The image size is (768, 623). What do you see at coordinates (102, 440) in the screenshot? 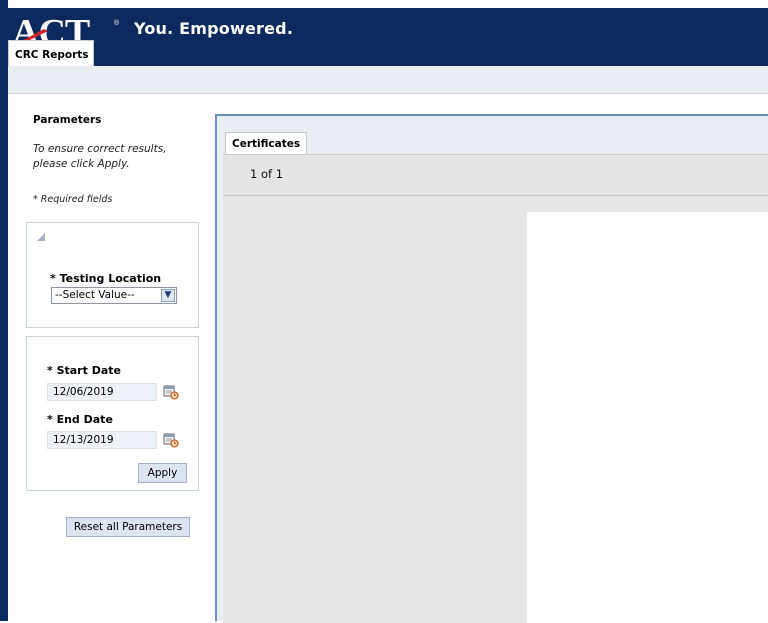
I see `end-date-input: 12/13/2019` at bounding box center [102, 440].